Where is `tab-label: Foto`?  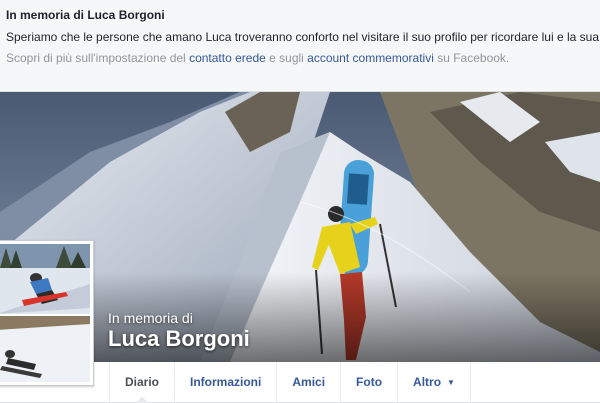 tab-label: Foto is located at coordinates (369, 382).